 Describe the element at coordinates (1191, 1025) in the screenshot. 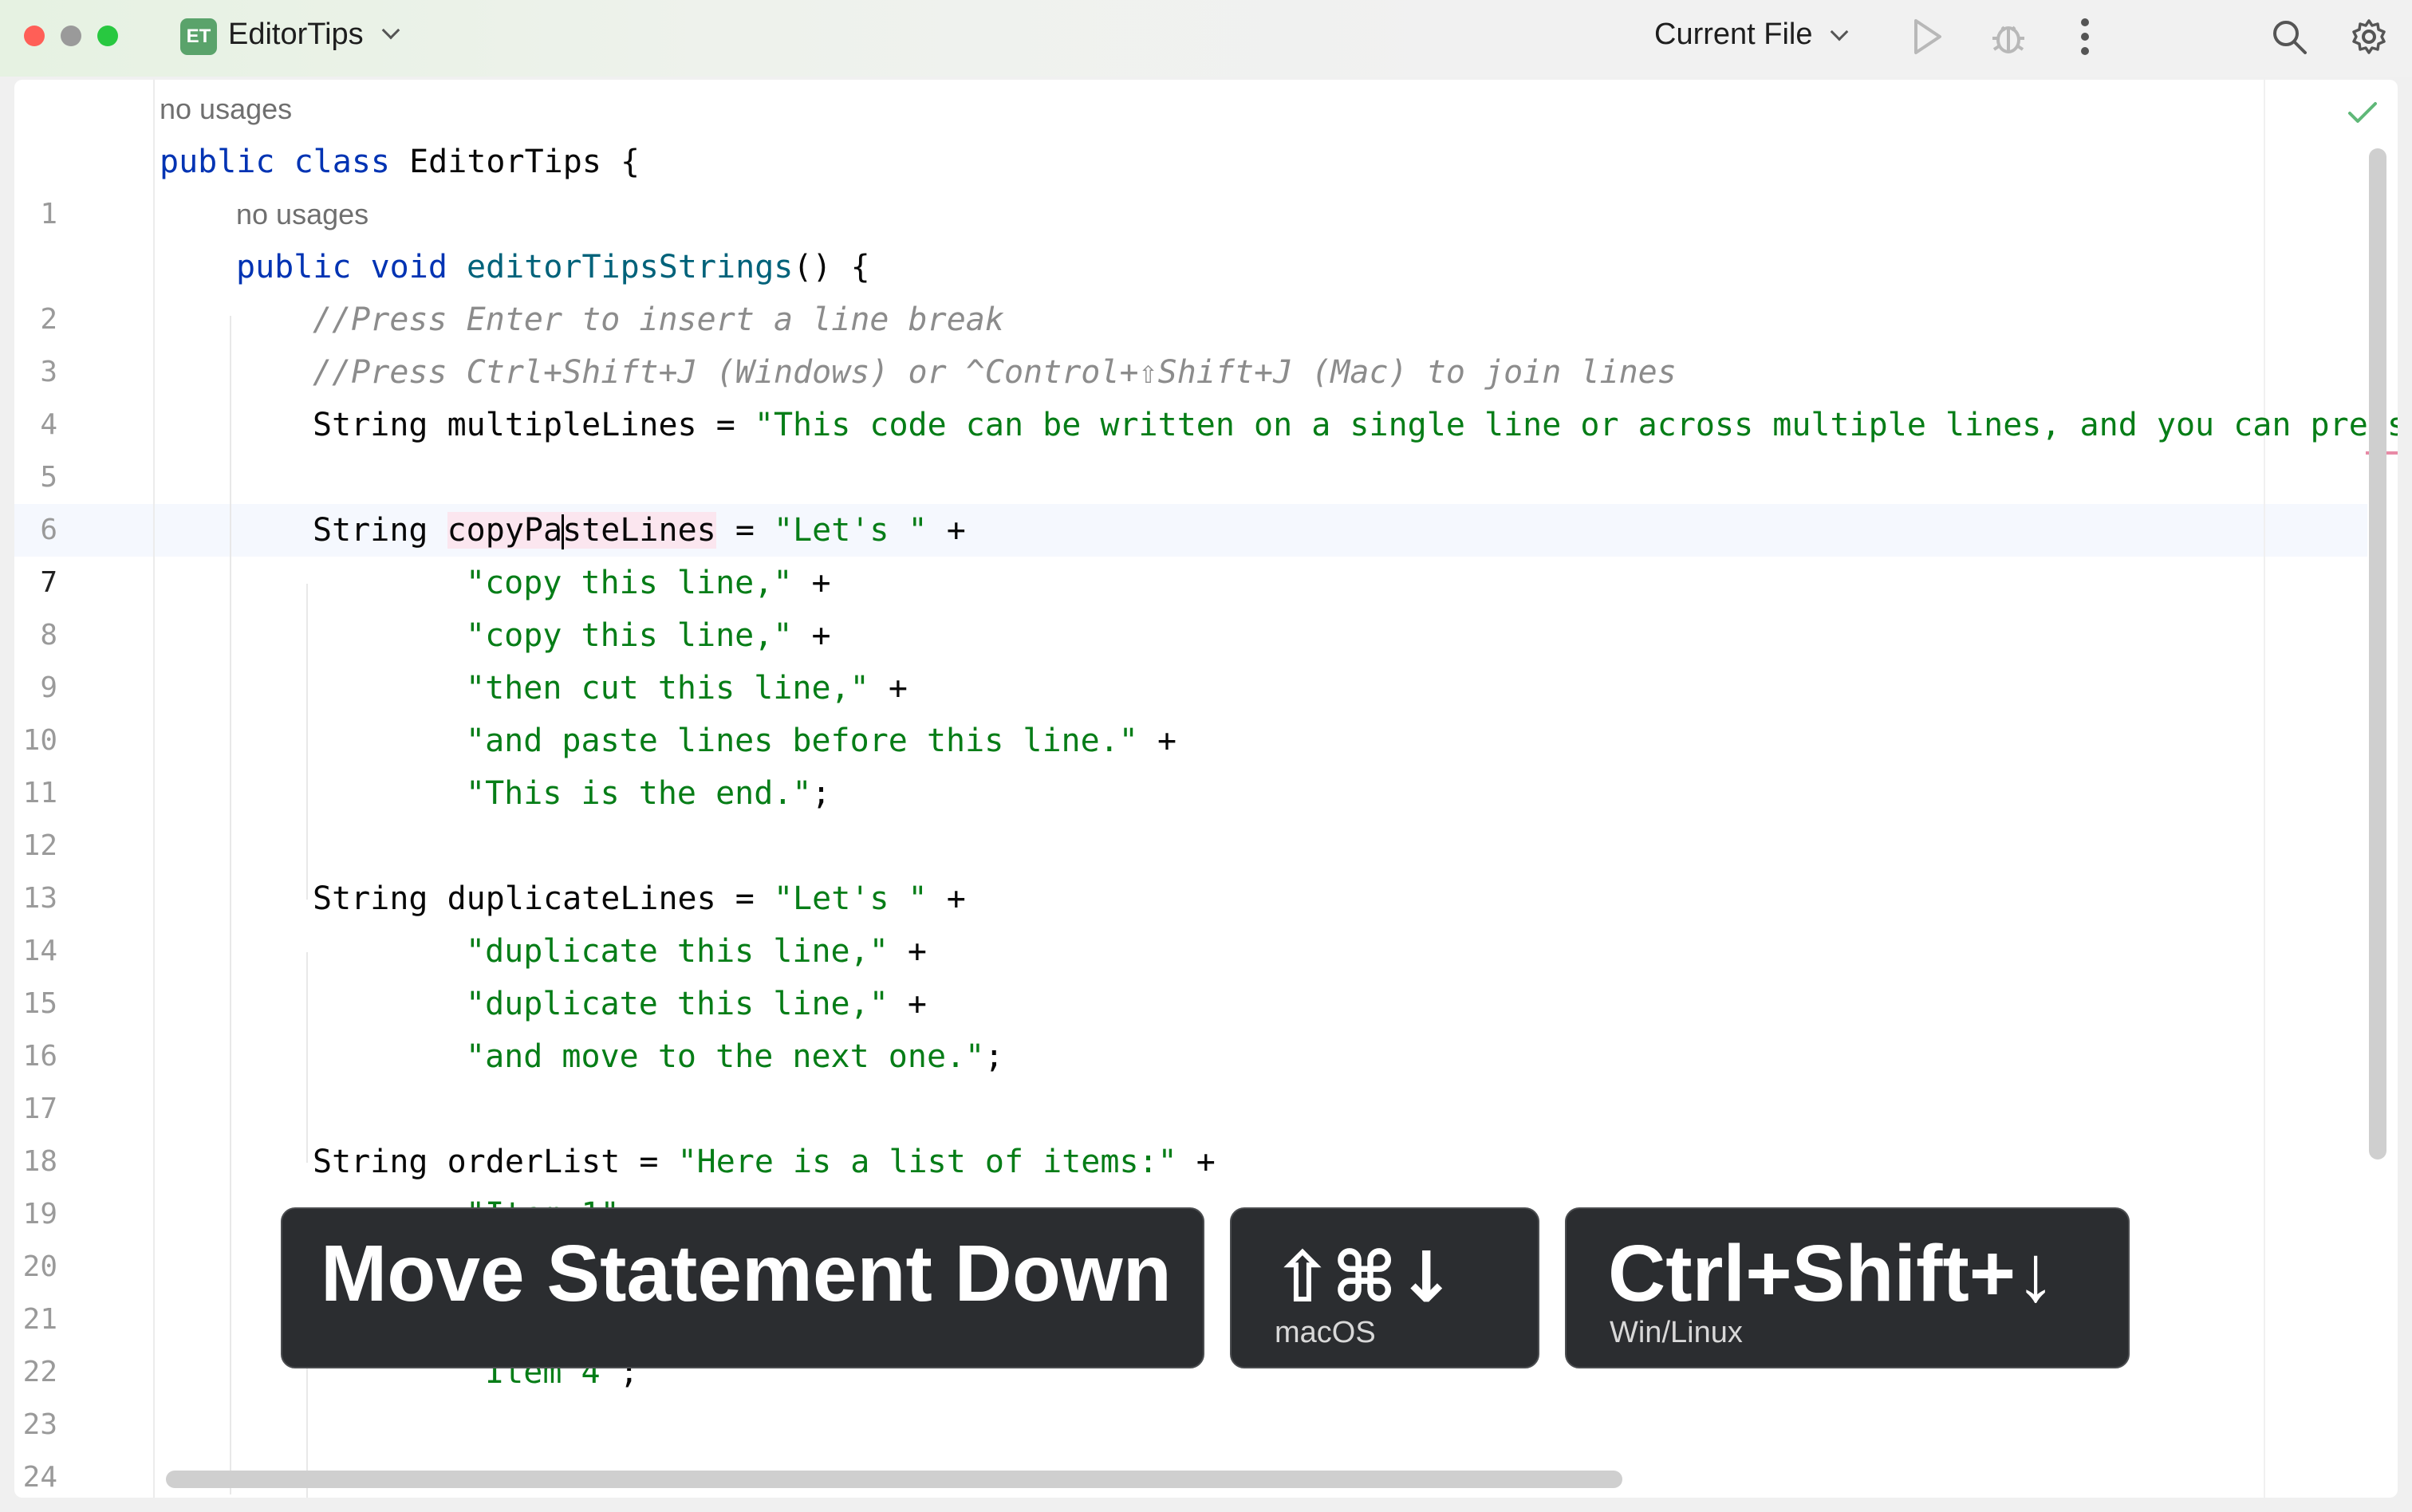

I see `code-line: 16 "duplicate this line," +` at that location.